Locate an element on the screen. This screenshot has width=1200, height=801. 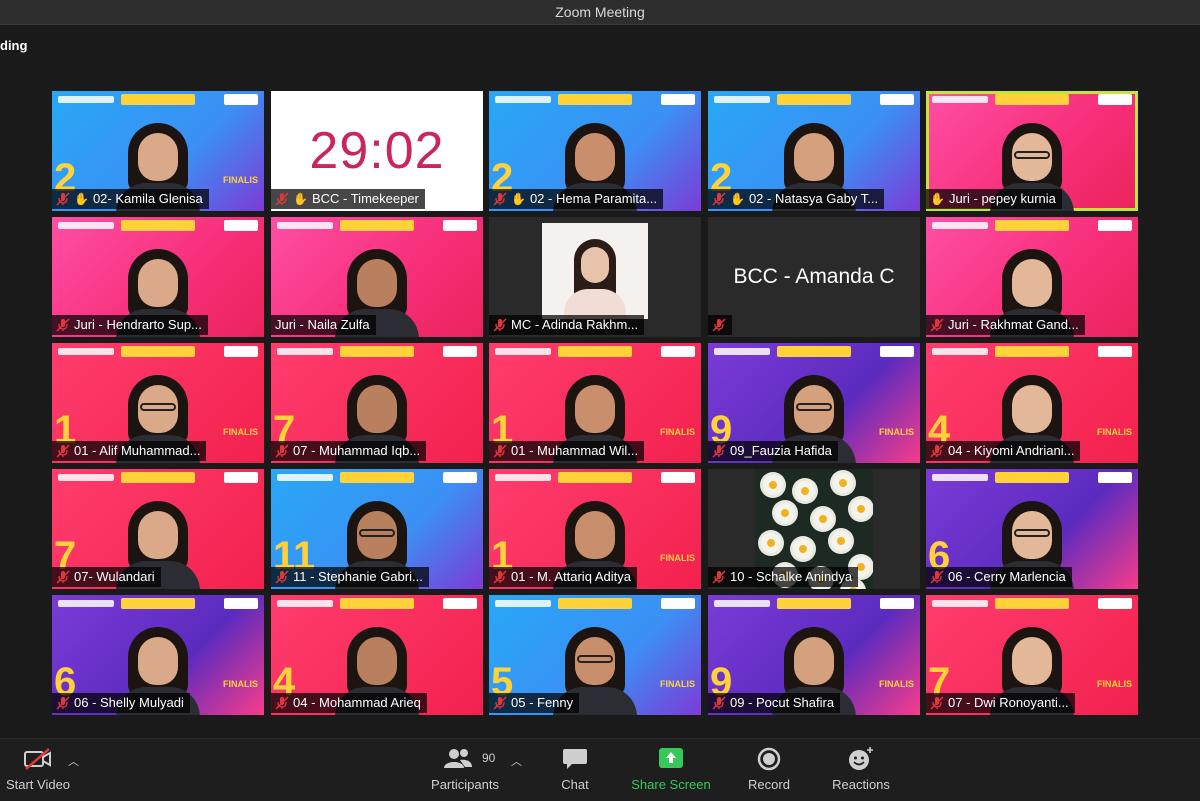
video-tile: Juri - Naila Zulfa is located at coordinates (377, 277).